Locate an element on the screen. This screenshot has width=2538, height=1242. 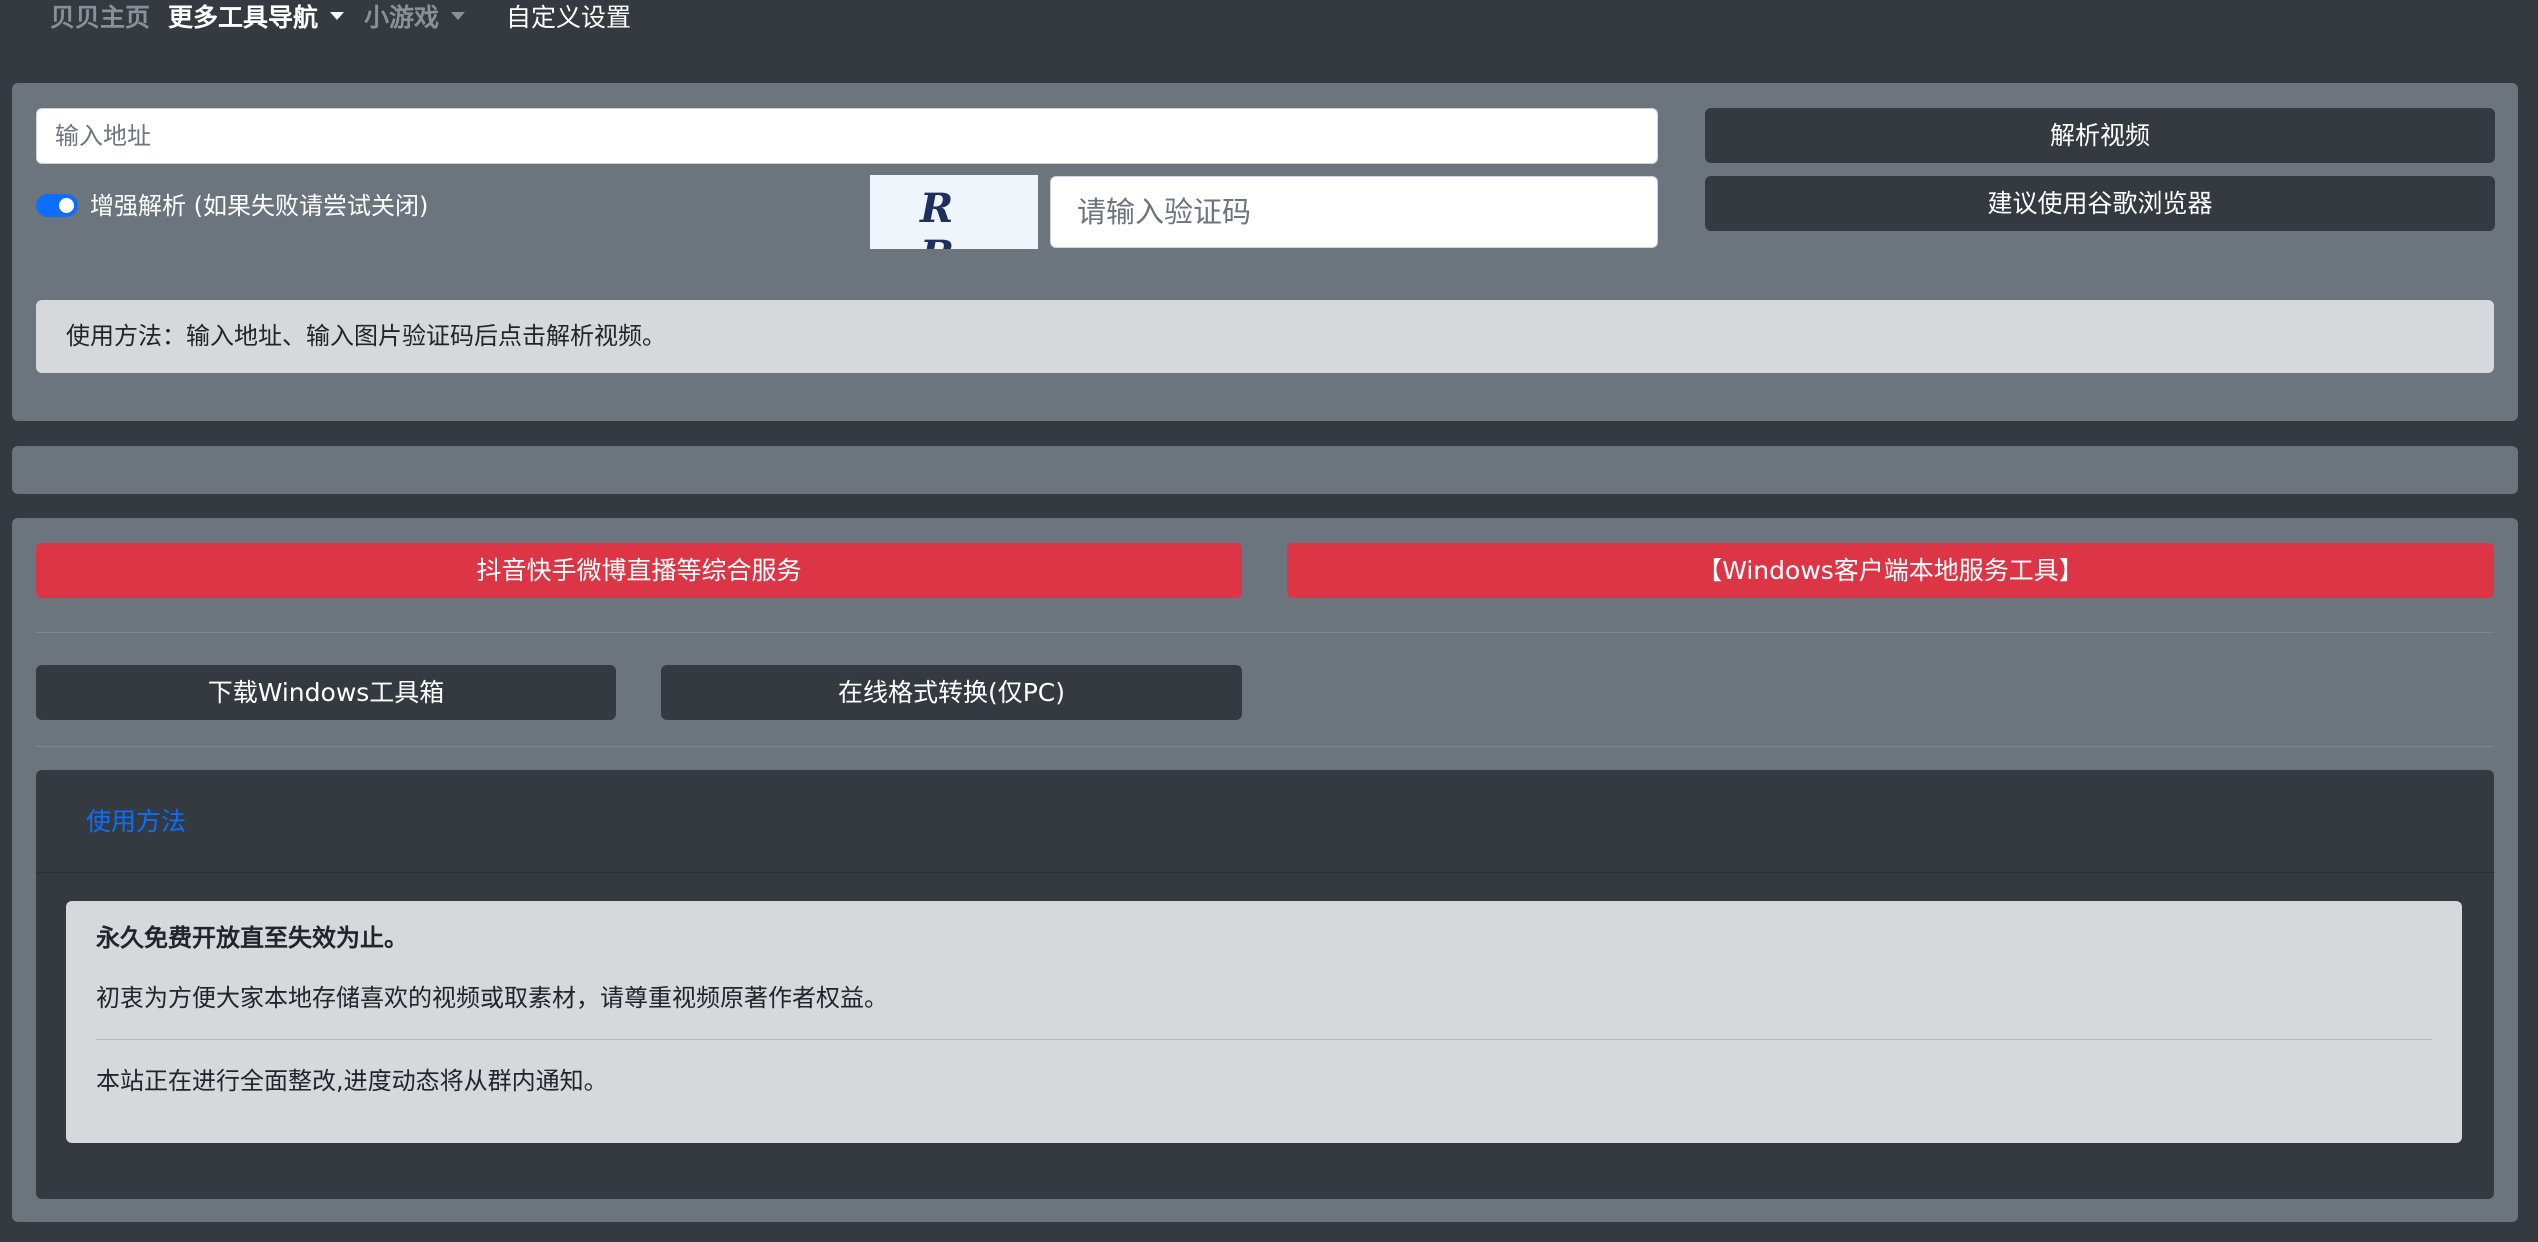
enhance-toggle is located at coordinates (57, 205).